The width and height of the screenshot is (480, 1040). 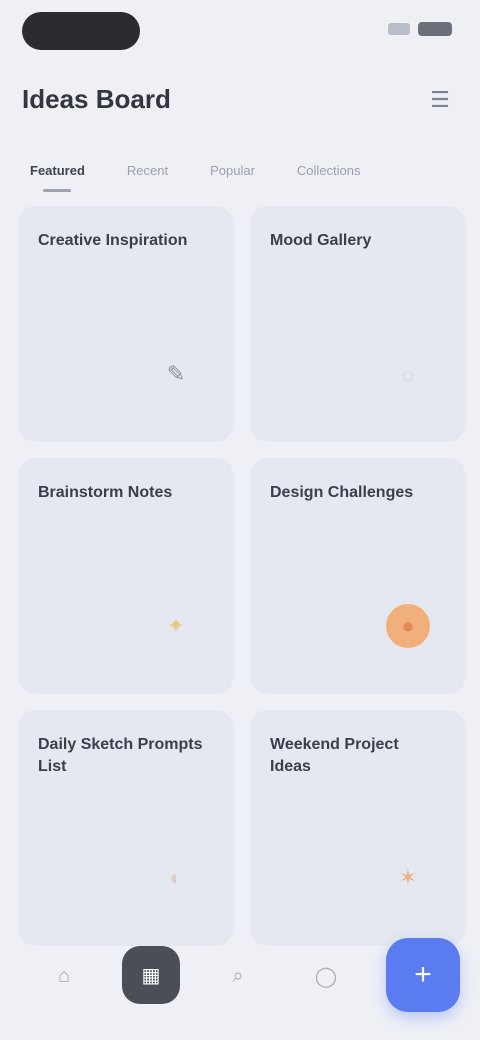 I want to click on tab-featured: Featured, so click(x=57, y=177).